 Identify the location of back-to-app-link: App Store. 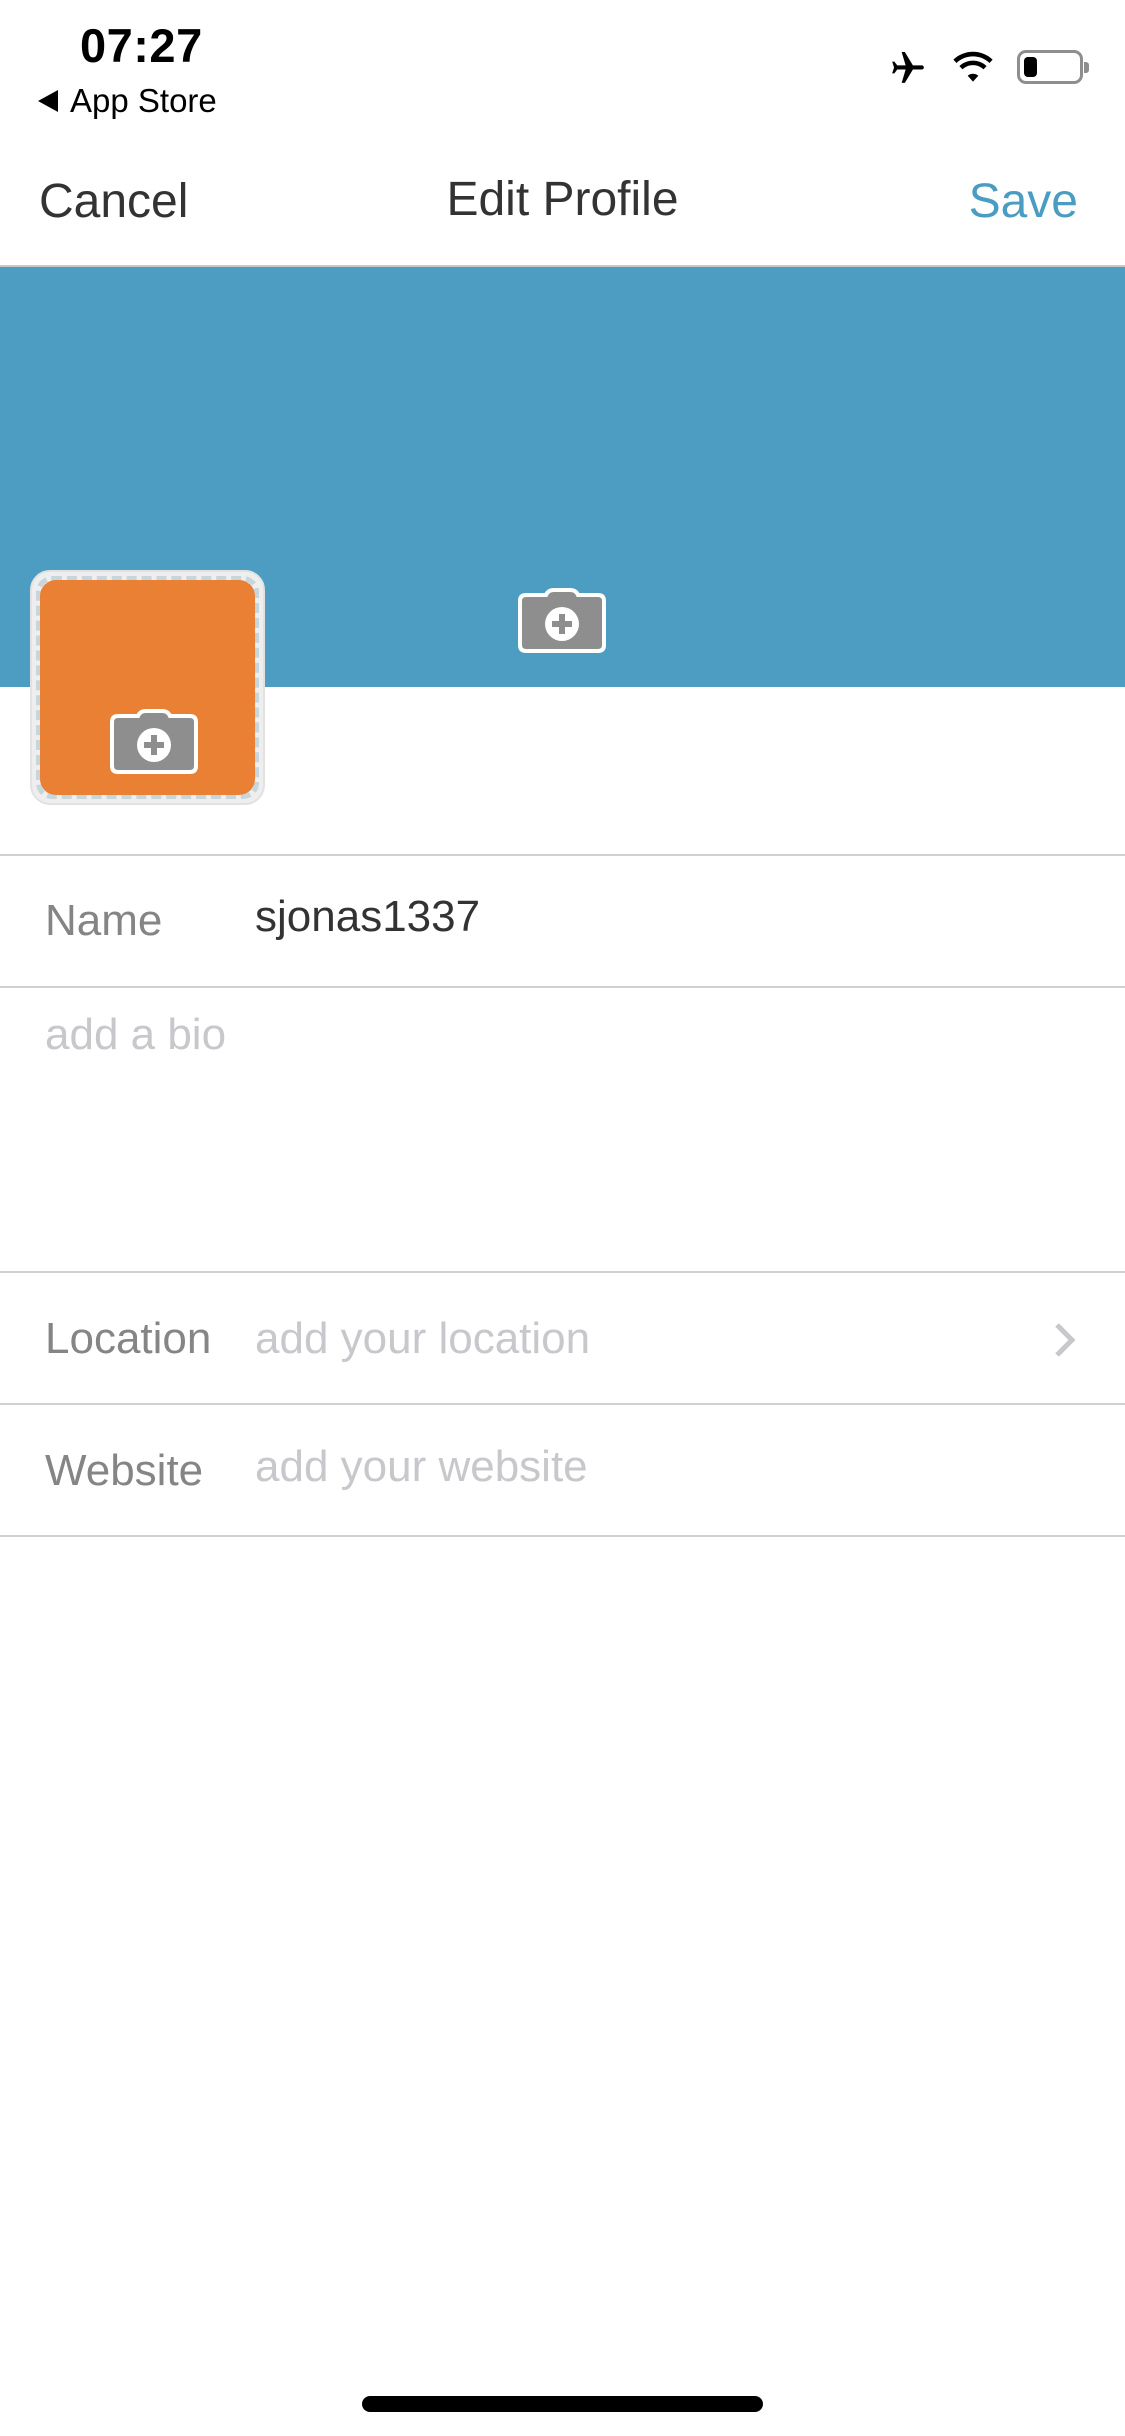
(127, 101).